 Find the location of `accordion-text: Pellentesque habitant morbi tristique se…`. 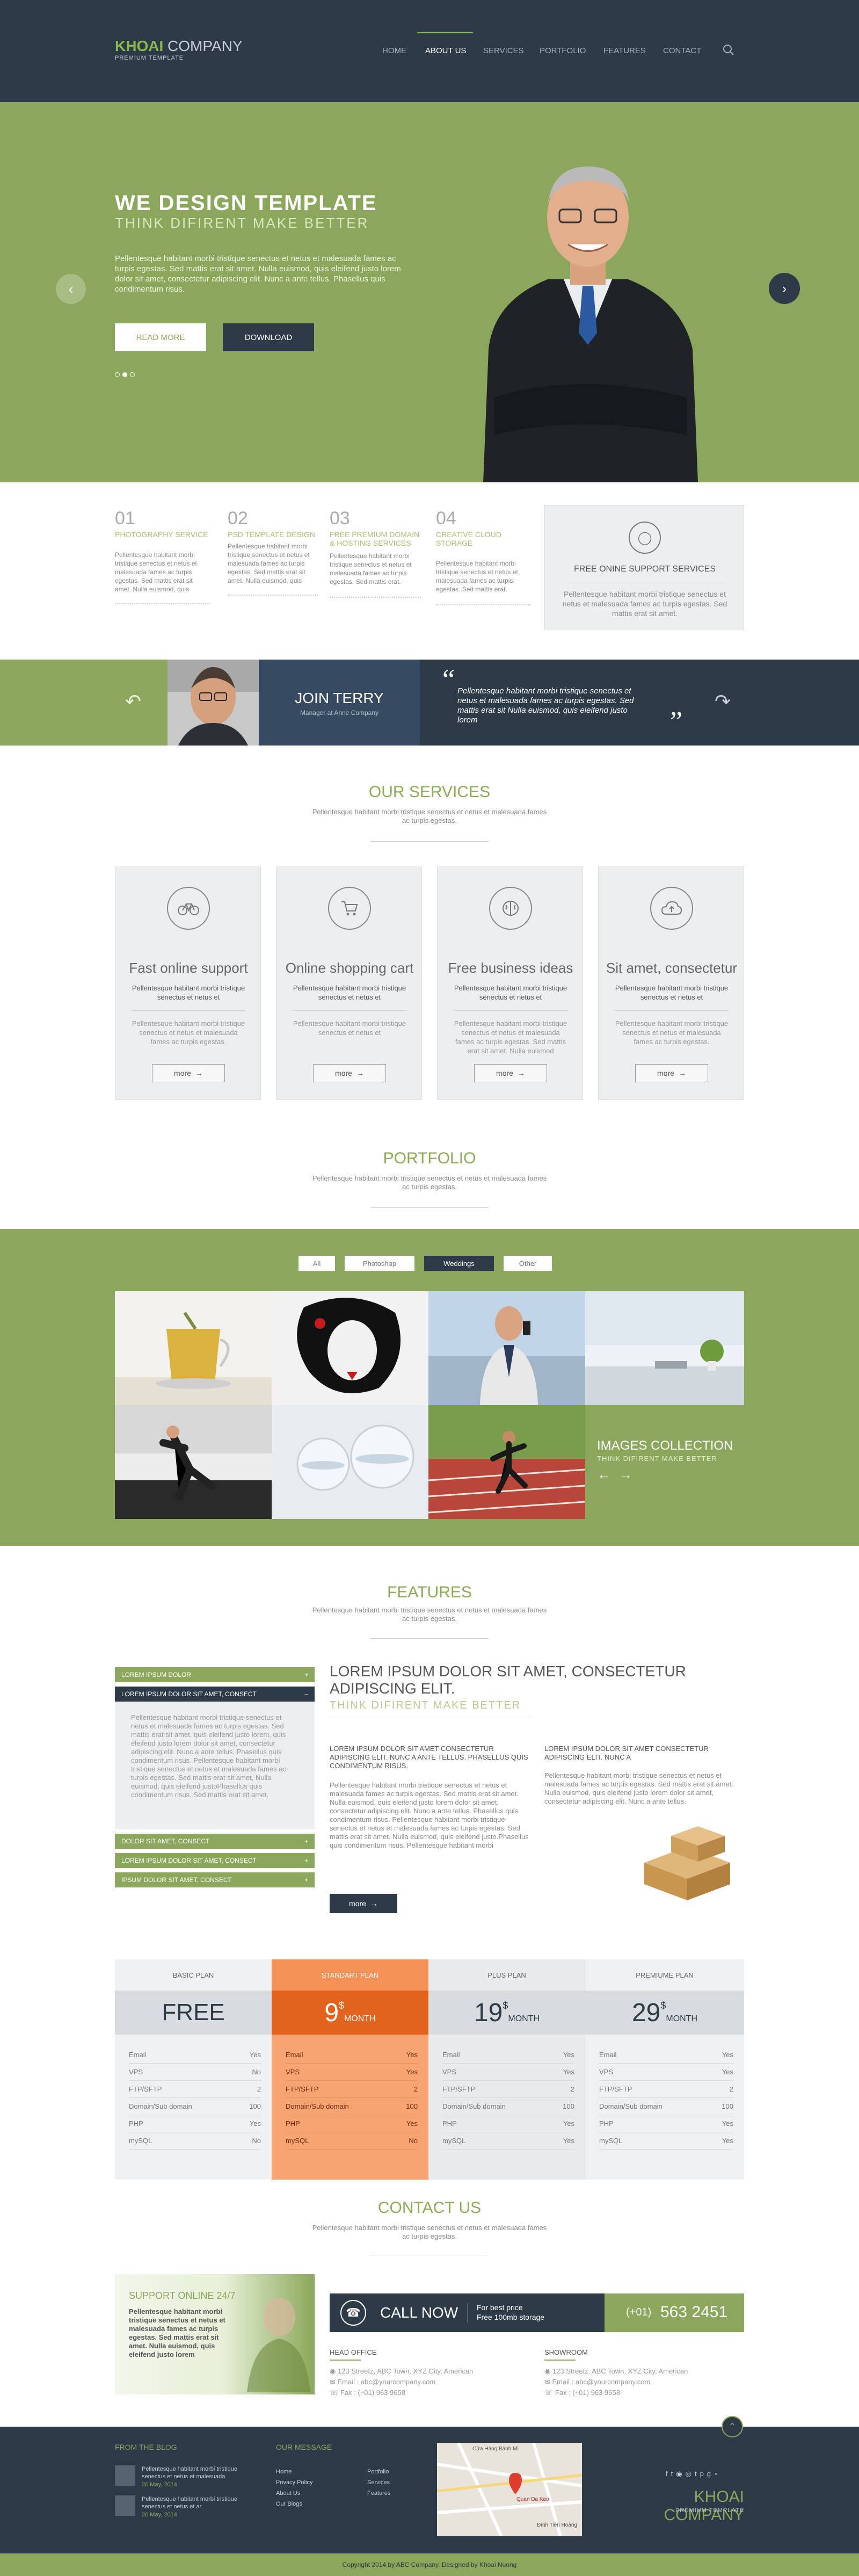

accordion-text: Pellentesque habitant morbi tristique se… is located at coordinates (209, 1756).